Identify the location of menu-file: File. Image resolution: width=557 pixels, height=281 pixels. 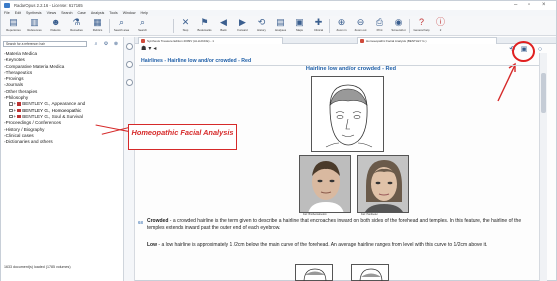
(7, 13).